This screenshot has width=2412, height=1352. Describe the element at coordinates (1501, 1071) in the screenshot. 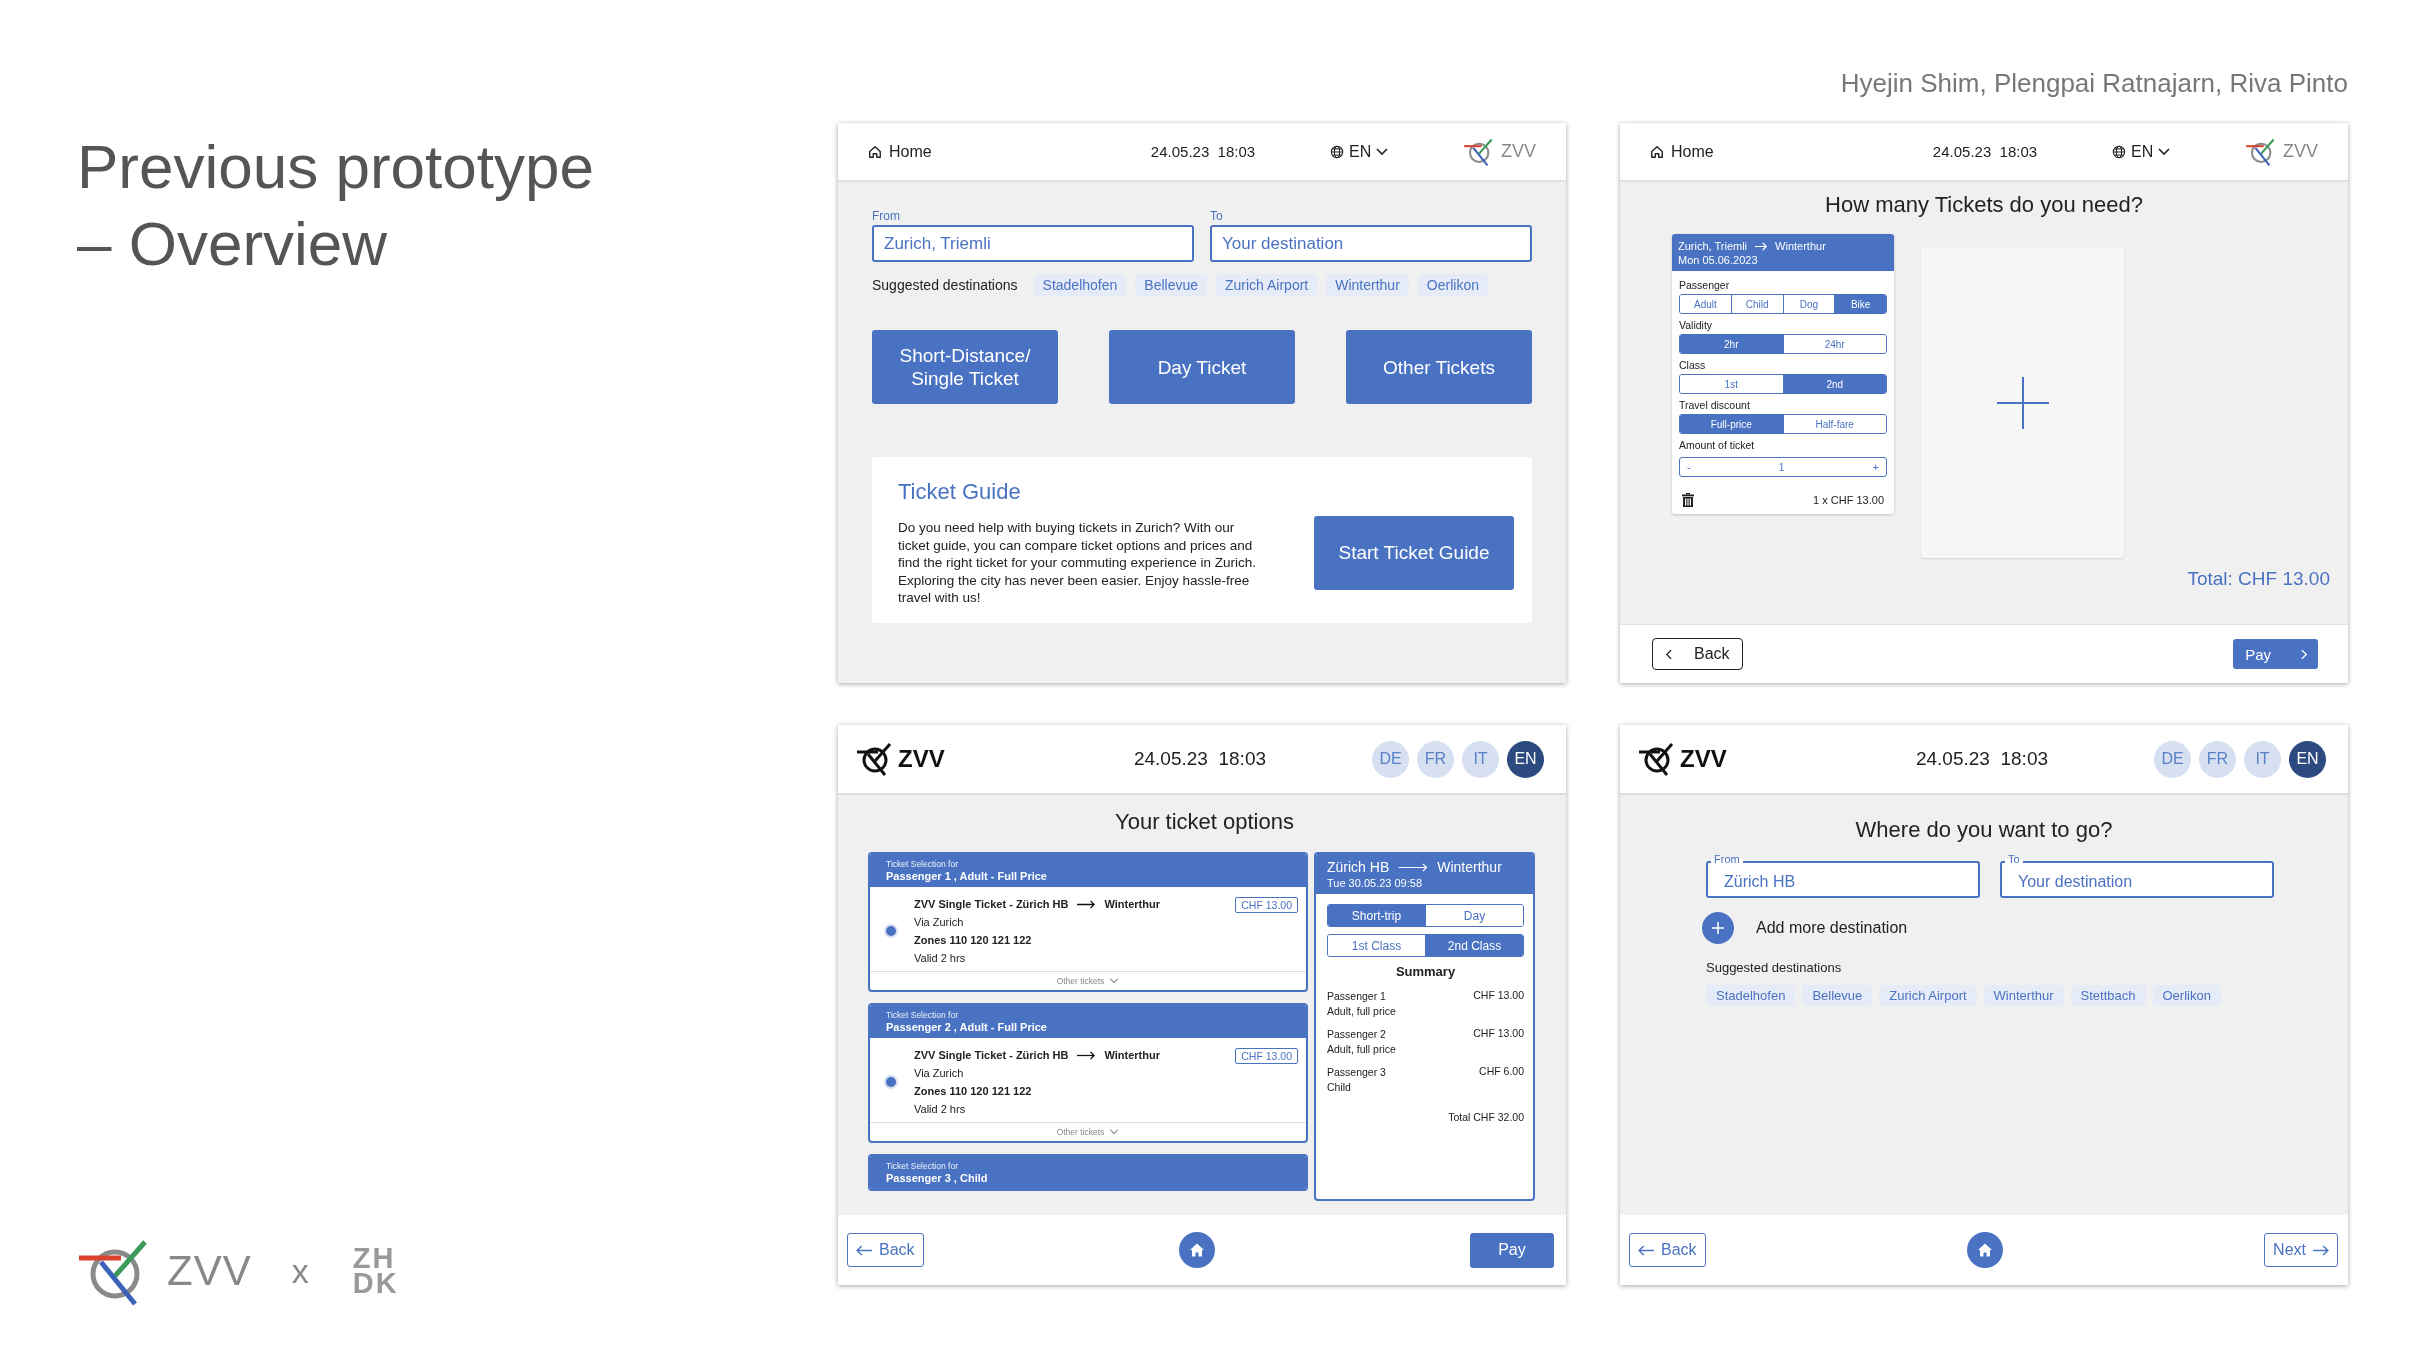

I see `line-price: CHF 6.00` at that location.